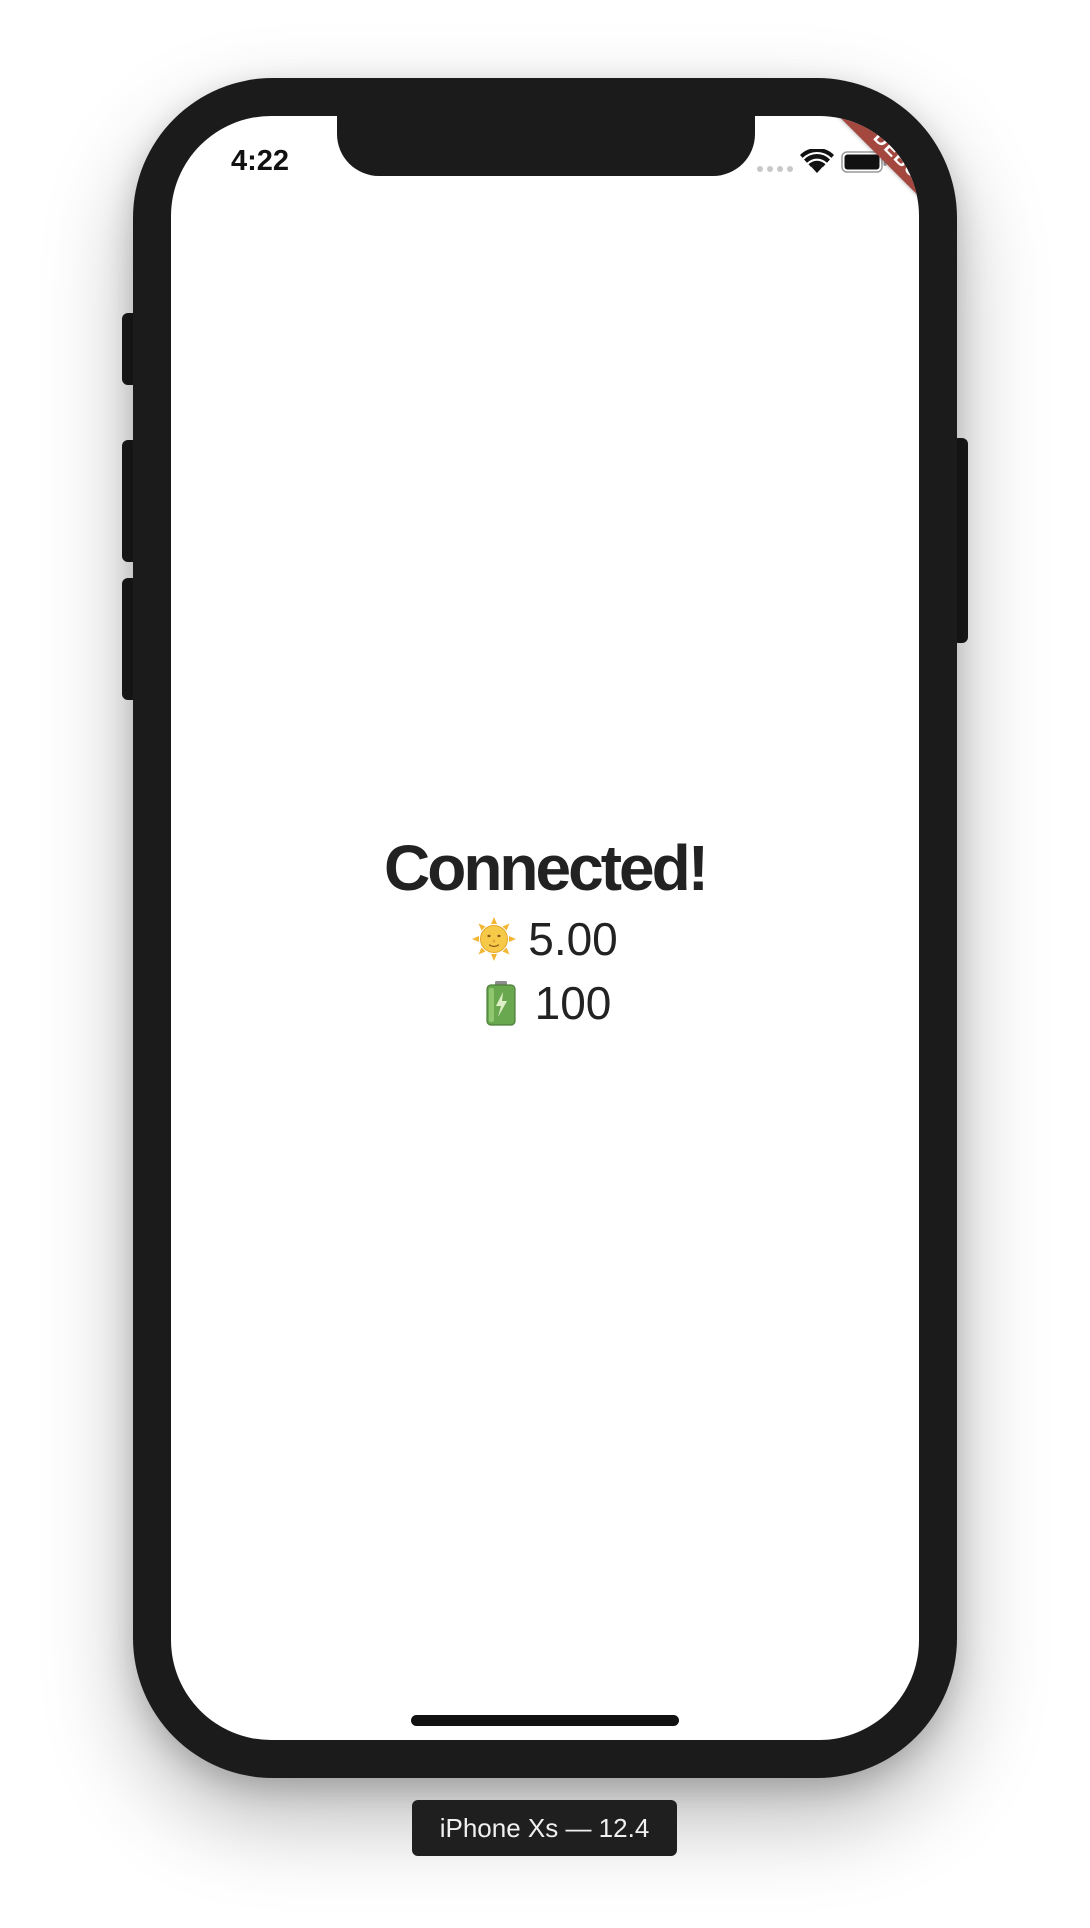 The image size is (1090, 1928). I want to click on status-time: 4:22, so click(260, 161).